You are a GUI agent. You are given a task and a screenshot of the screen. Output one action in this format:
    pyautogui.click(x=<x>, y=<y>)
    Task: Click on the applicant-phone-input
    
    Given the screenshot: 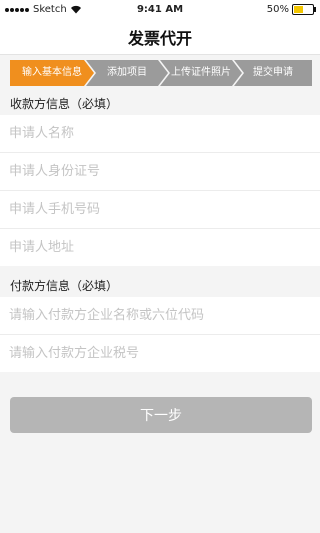 What is the action you would take?
    pyautogui.click(x=159, y=209)
    